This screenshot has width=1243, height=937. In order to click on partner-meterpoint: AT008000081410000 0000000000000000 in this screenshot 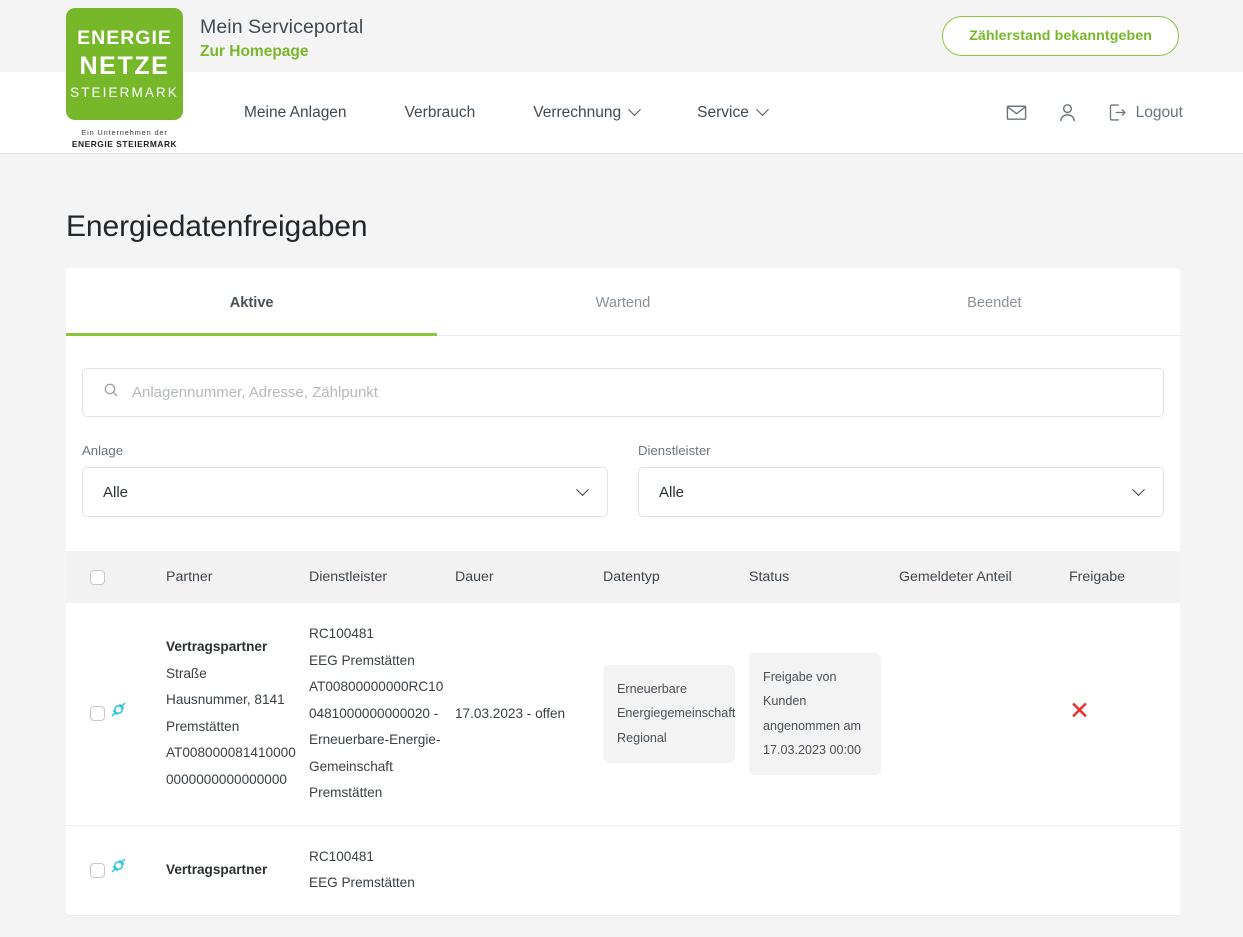, I will do `click(231, 766)`.